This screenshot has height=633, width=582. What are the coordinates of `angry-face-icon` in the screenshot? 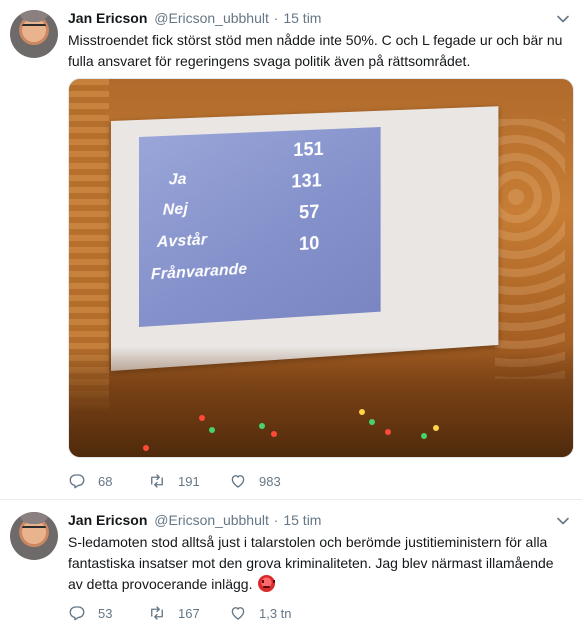 It's located at (266, 583).